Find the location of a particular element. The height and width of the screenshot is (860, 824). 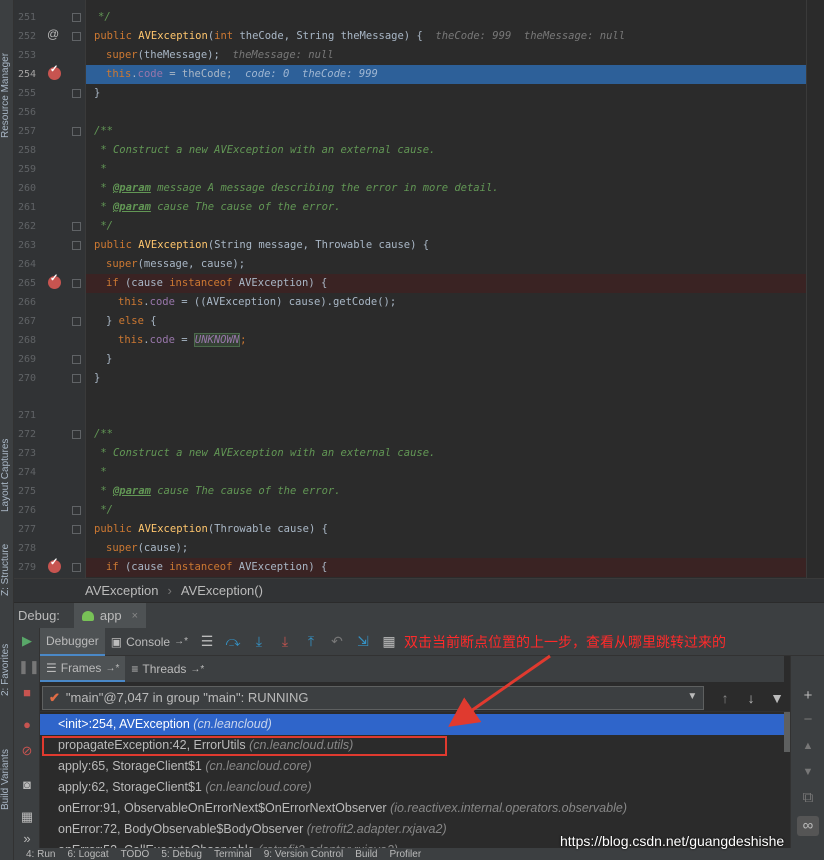

tab-console: ▣ Console →* is located at coordinates (149, 642).